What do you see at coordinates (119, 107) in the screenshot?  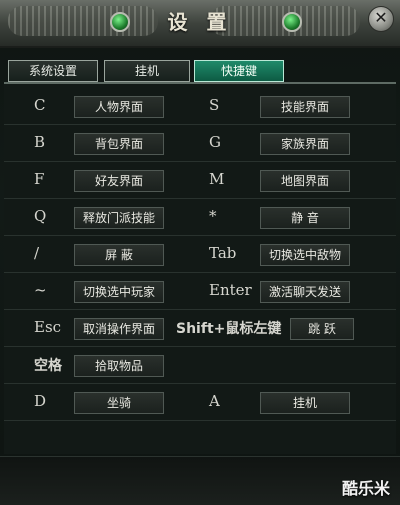 I see `hotkey-action-button: 人物界面` at bounding box center [119, 107].